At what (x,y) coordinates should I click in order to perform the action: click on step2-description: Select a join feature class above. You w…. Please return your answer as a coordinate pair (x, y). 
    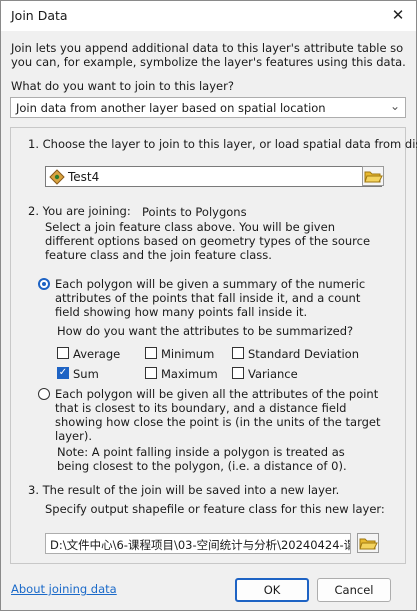
    Looking at the image, I should click on (208, 241).